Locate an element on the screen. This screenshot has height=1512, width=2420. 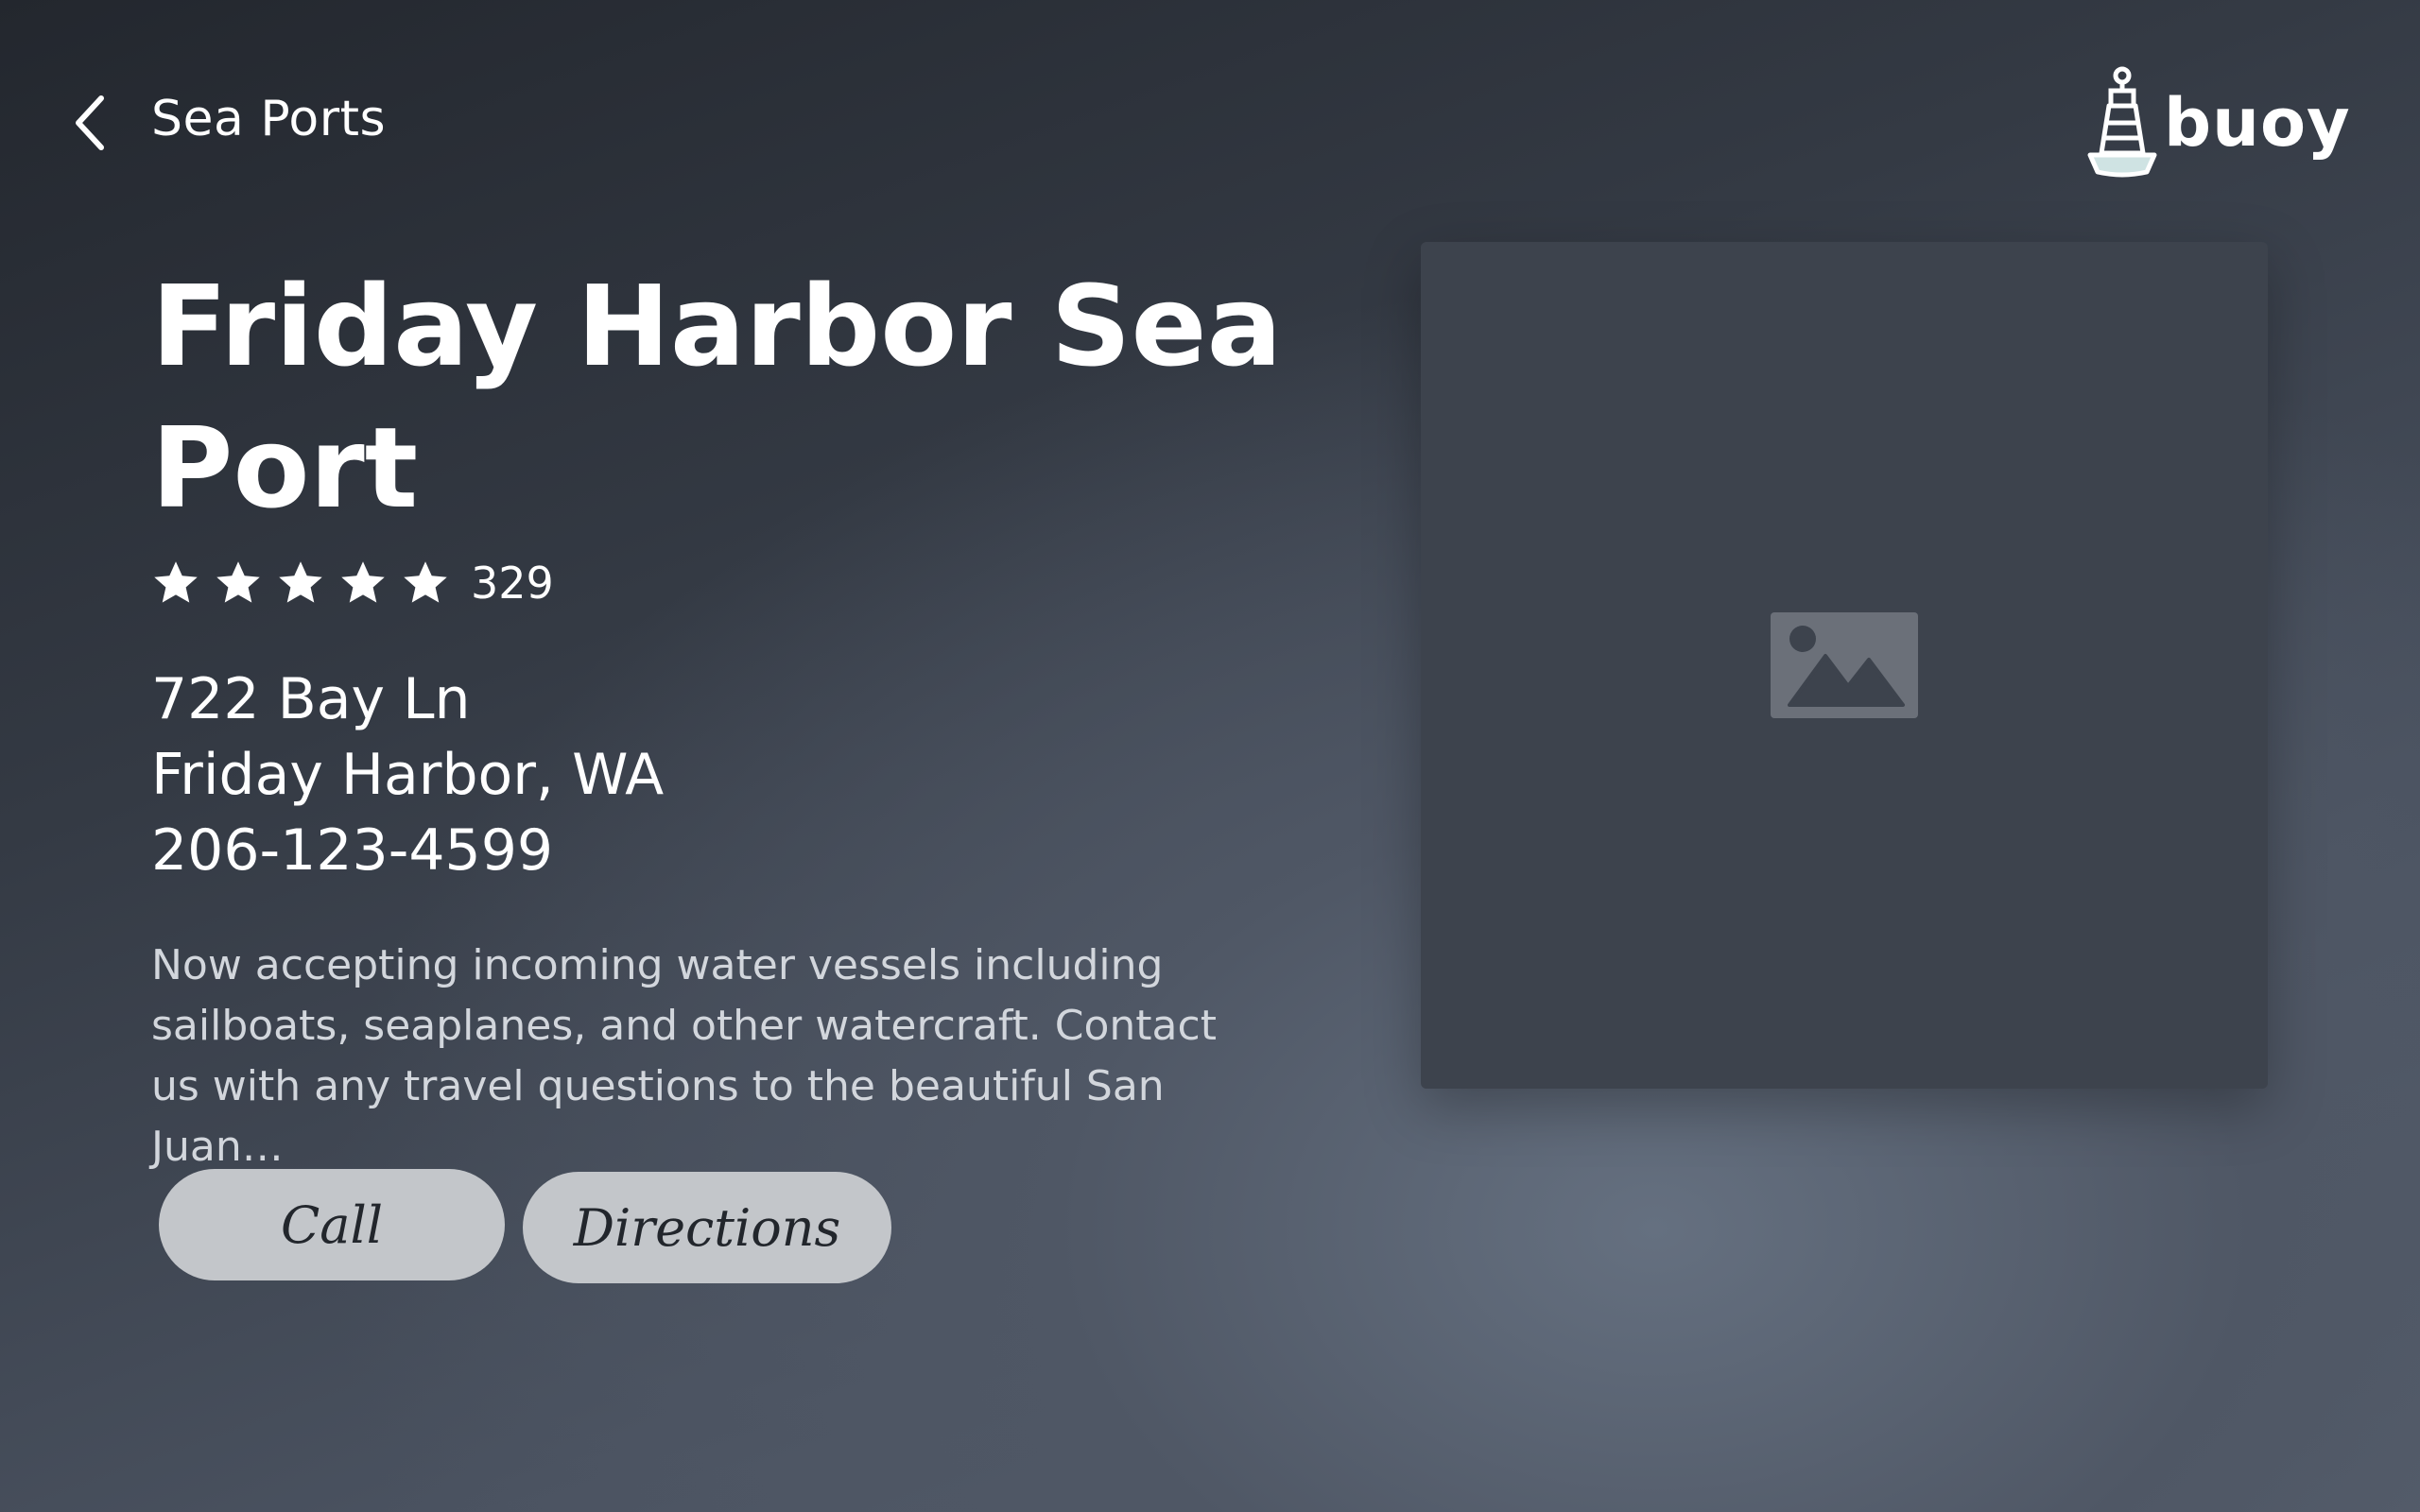
image-placeholder-icon is located at coordinates (1844, 665).